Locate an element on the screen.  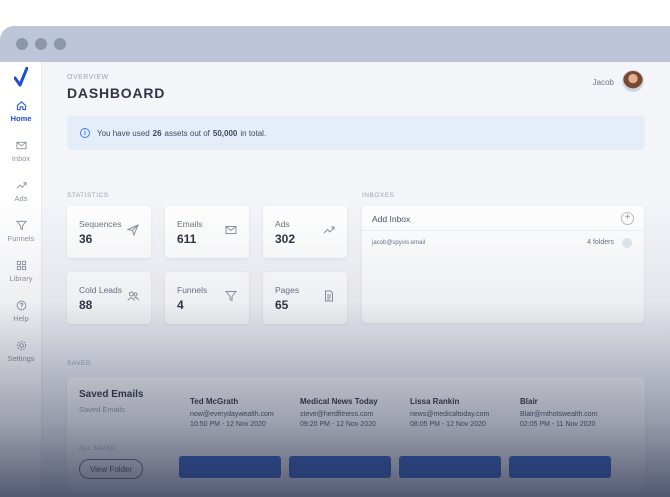
window-maximize-control is located at coordinates (60, 44).